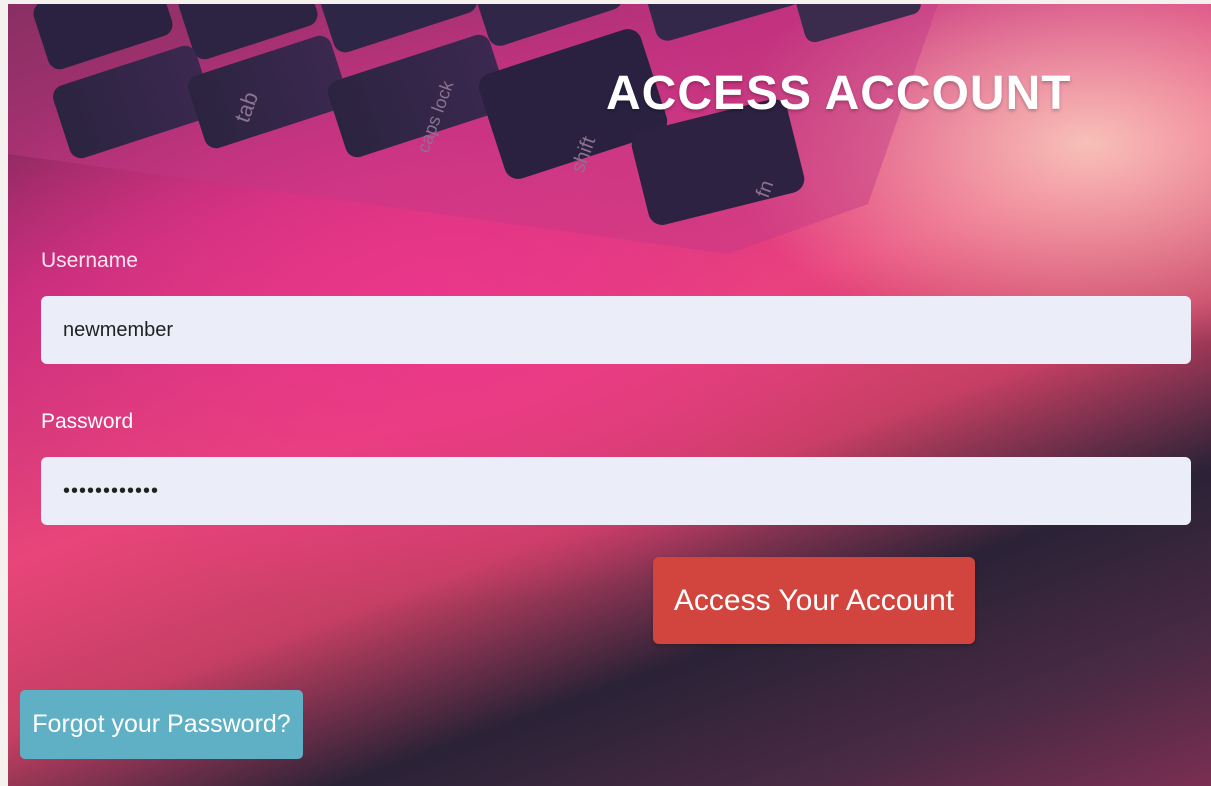 This screenshot has height=786, width=1211. I want to click on username-label: Username, so click(89, 260).